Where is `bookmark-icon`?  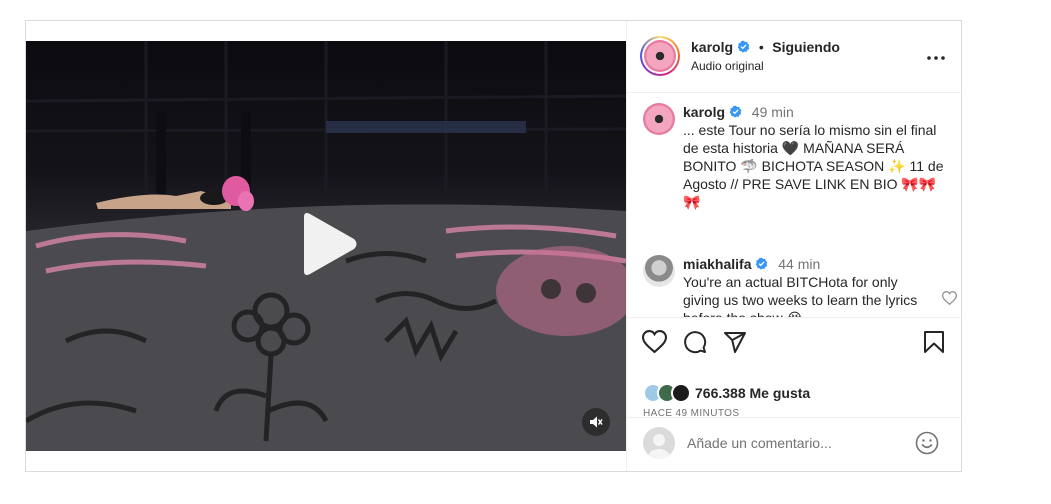 bookmark-icon is located at coordinates (934, 342).